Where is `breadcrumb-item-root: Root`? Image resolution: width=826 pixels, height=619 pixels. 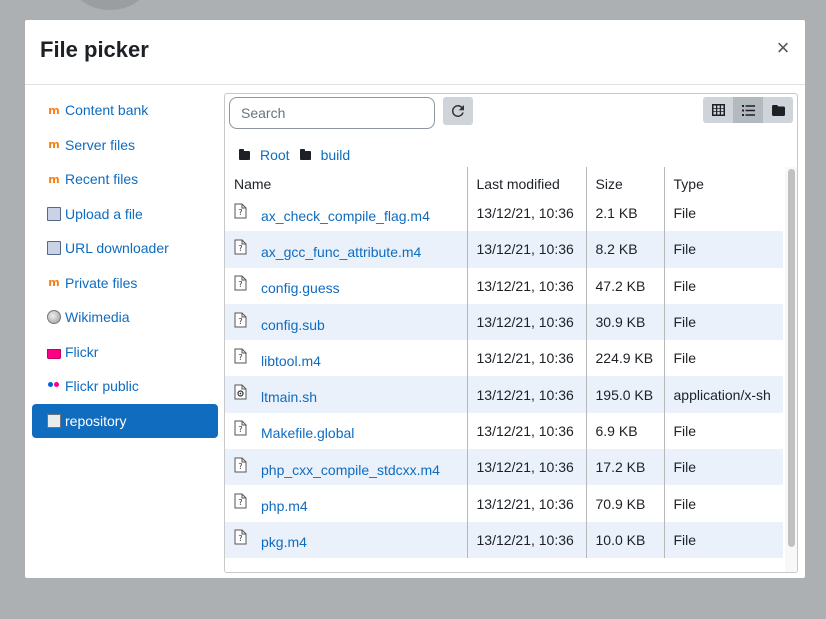
breadcrumb-item-root: Root is located at coordinates (264, 155).